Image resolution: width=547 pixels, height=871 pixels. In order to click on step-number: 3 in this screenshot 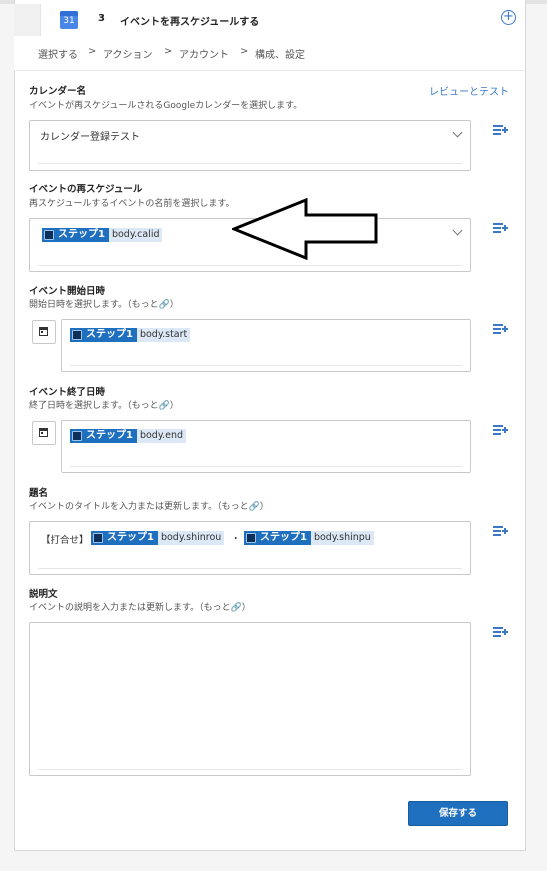, I will do `click(101, 18)`.